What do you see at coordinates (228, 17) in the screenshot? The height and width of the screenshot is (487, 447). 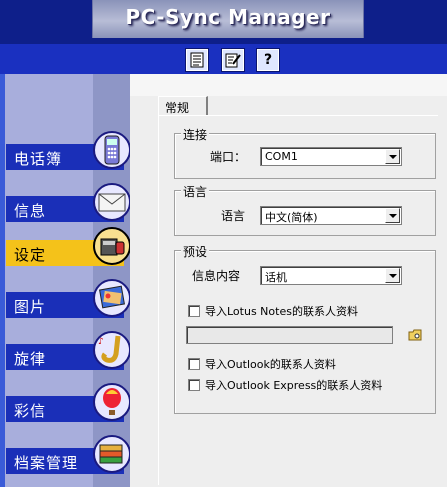 I see `app-title: PC-Sync Manager` at bounding box center [228, 17].